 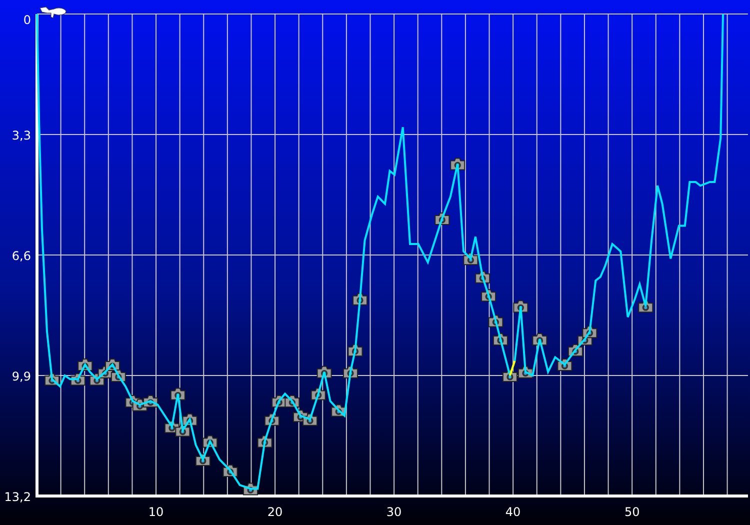 I want to click on x-tick-label: 20, so click(x=275, y=512).